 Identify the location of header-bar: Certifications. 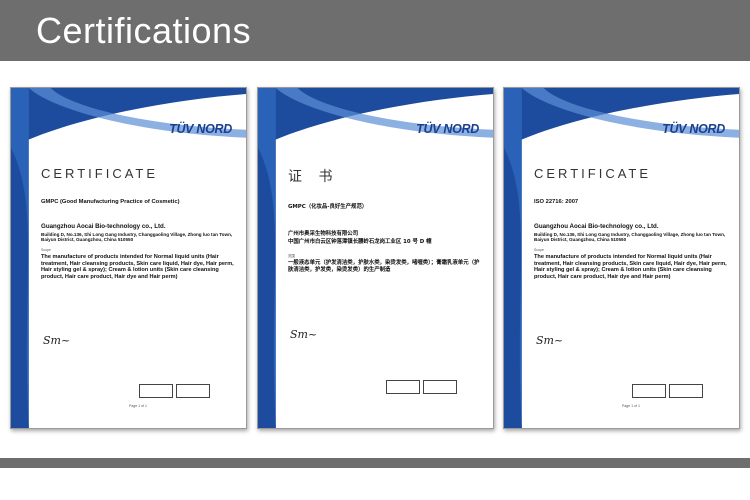
(375, 30).